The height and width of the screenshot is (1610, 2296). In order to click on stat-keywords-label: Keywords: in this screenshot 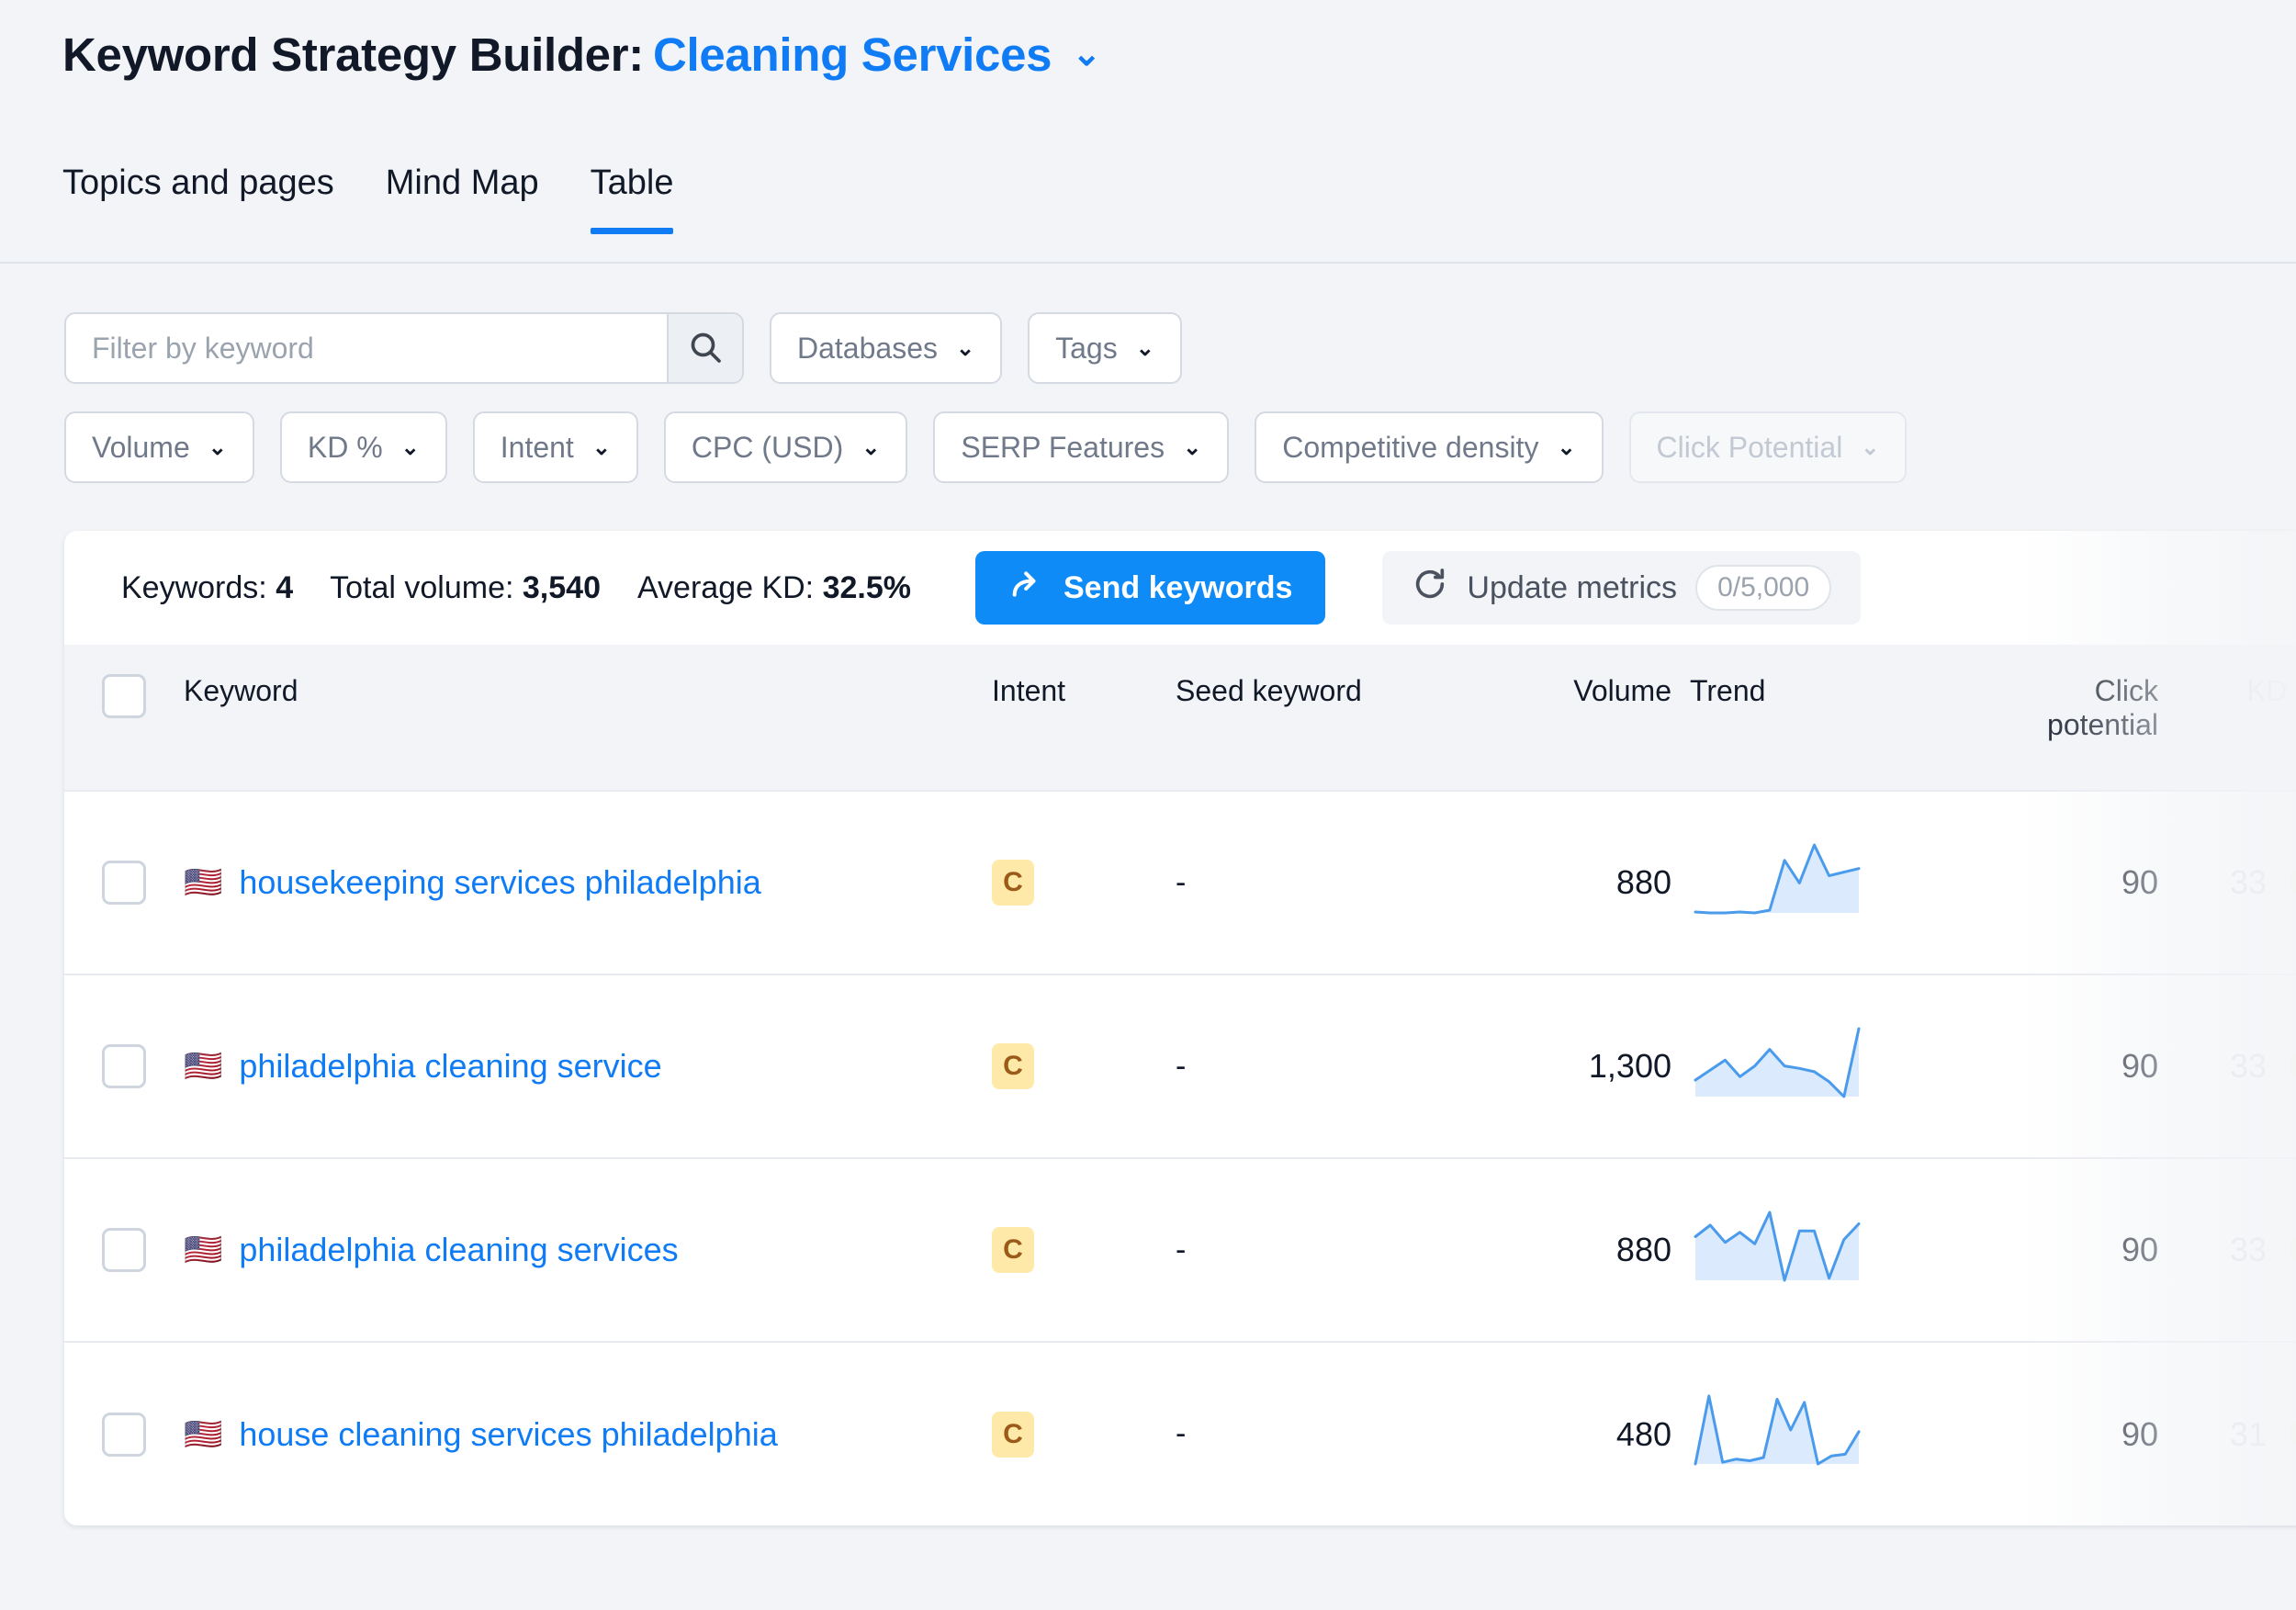, I will do `click(194, 587)`.